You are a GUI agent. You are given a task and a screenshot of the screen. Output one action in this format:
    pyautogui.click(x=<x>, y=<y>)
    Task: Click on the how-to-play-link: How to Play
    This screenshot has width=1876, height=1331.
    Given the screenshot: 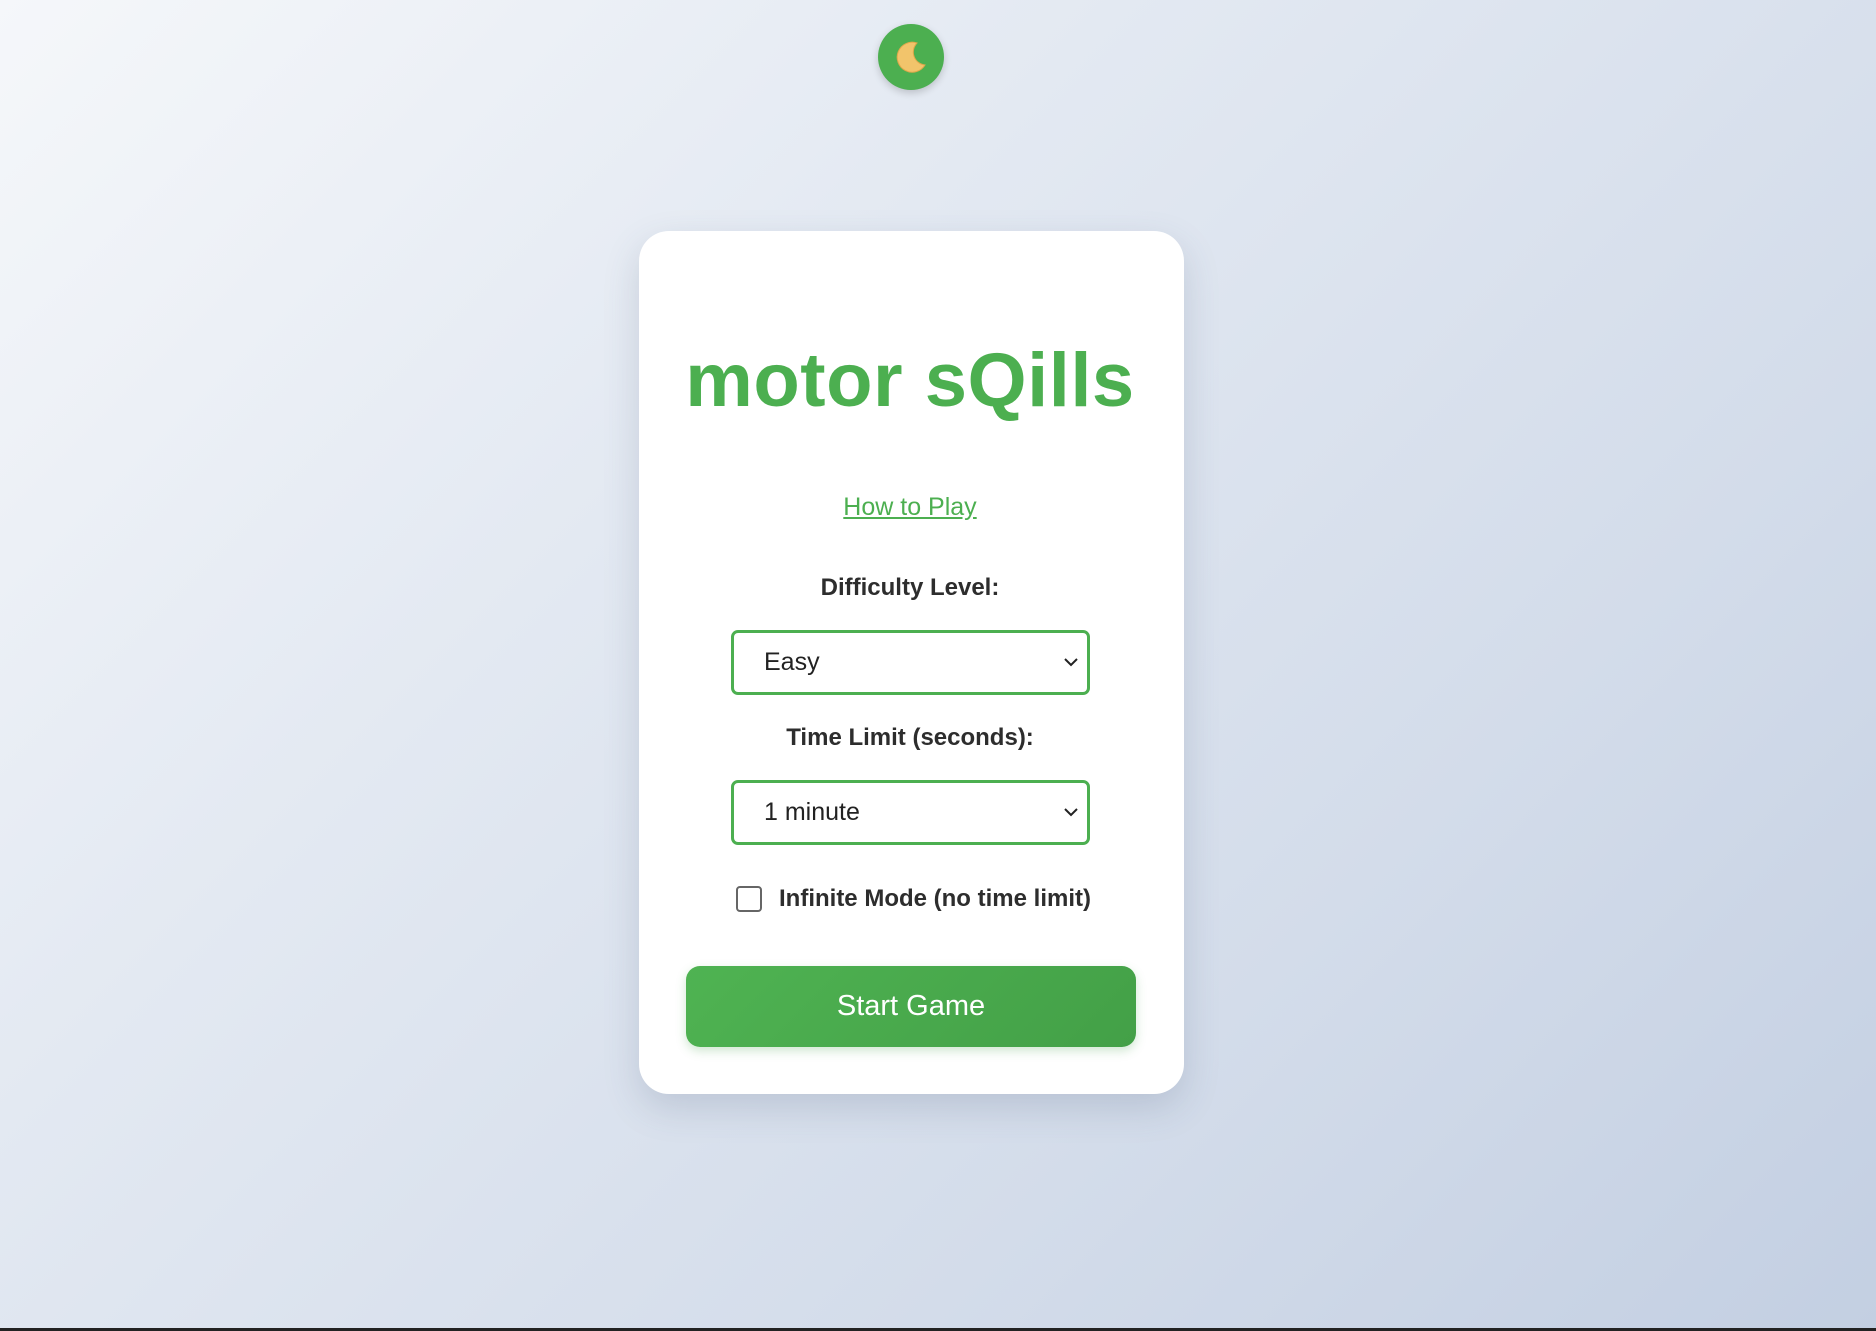 What is the action you would take?
    pyautogui.click(x=910, y=507)
    